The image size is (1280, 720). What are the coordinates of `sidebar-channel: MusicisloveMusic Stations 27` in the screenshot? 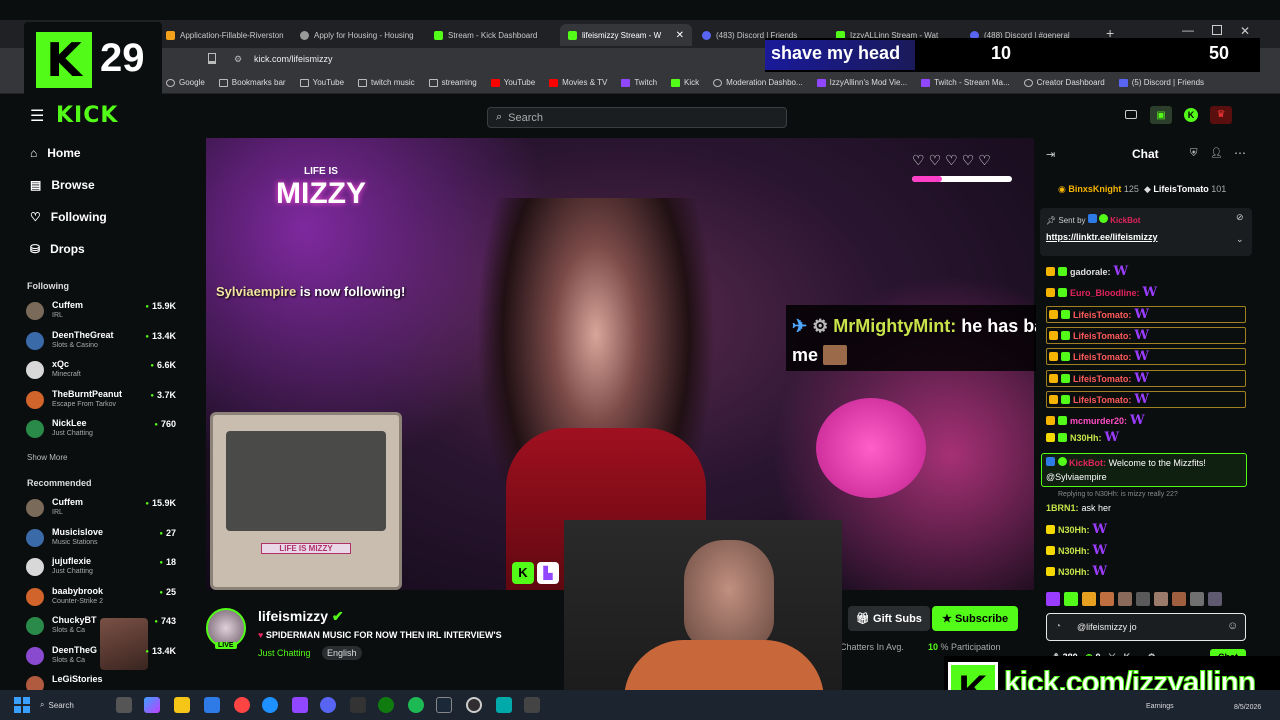 It's located at (101, 541).